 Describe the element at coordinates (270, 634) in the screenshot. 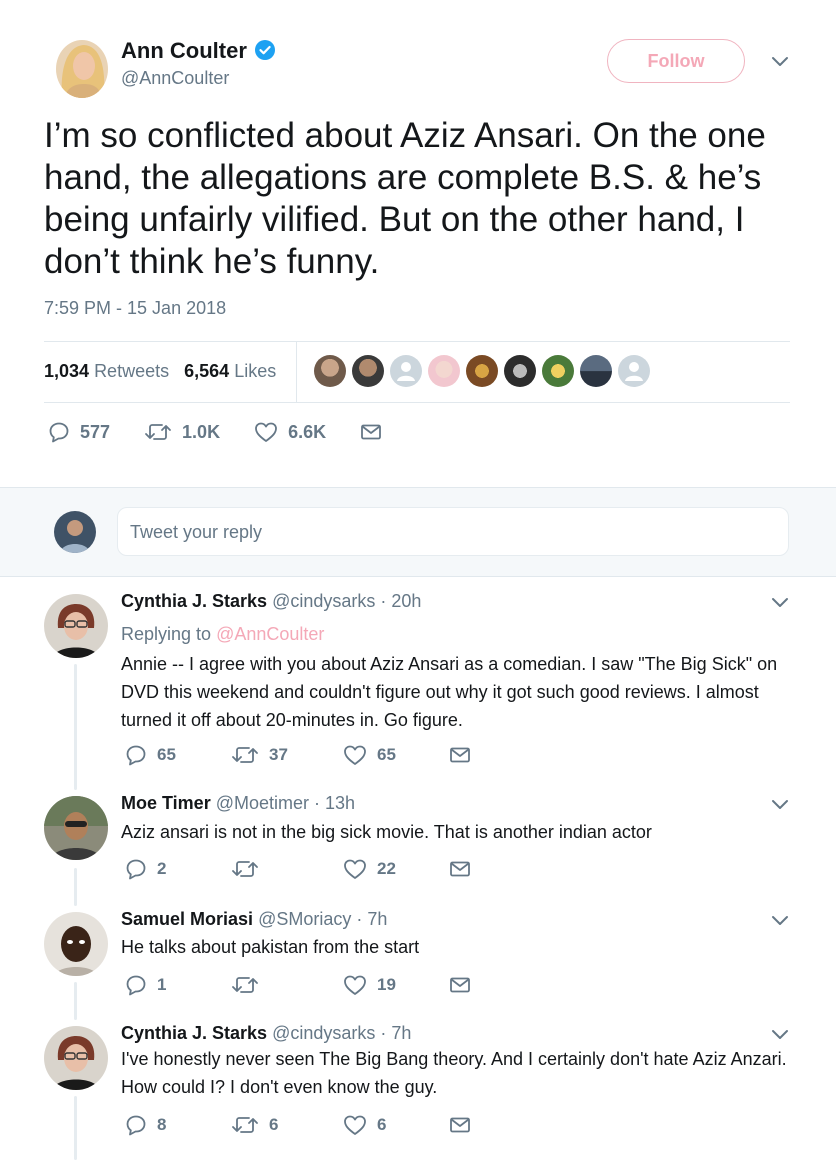

I see `replying-to-handle: @AnnCoulter` at that location.